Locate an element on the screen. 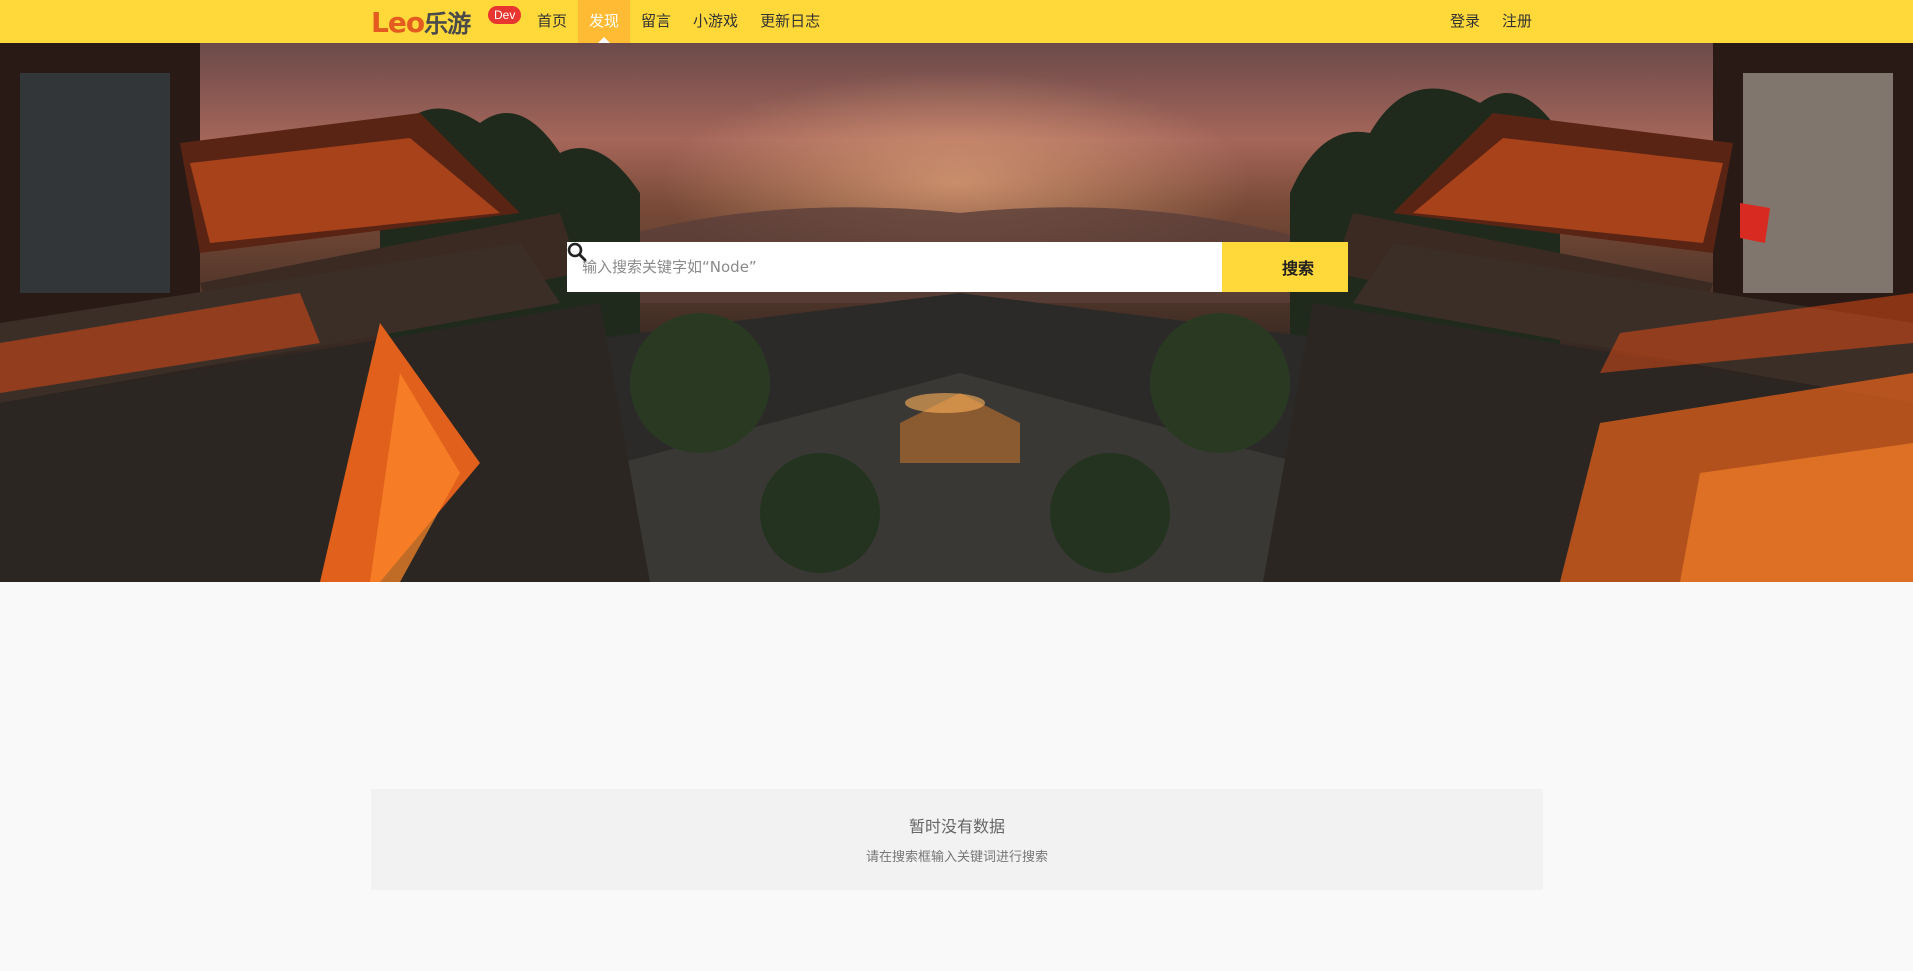 The height and width of the screenshot is (971, 1913). nav-item-mini-games: 小游戏 is located at coordinates (715, 21).